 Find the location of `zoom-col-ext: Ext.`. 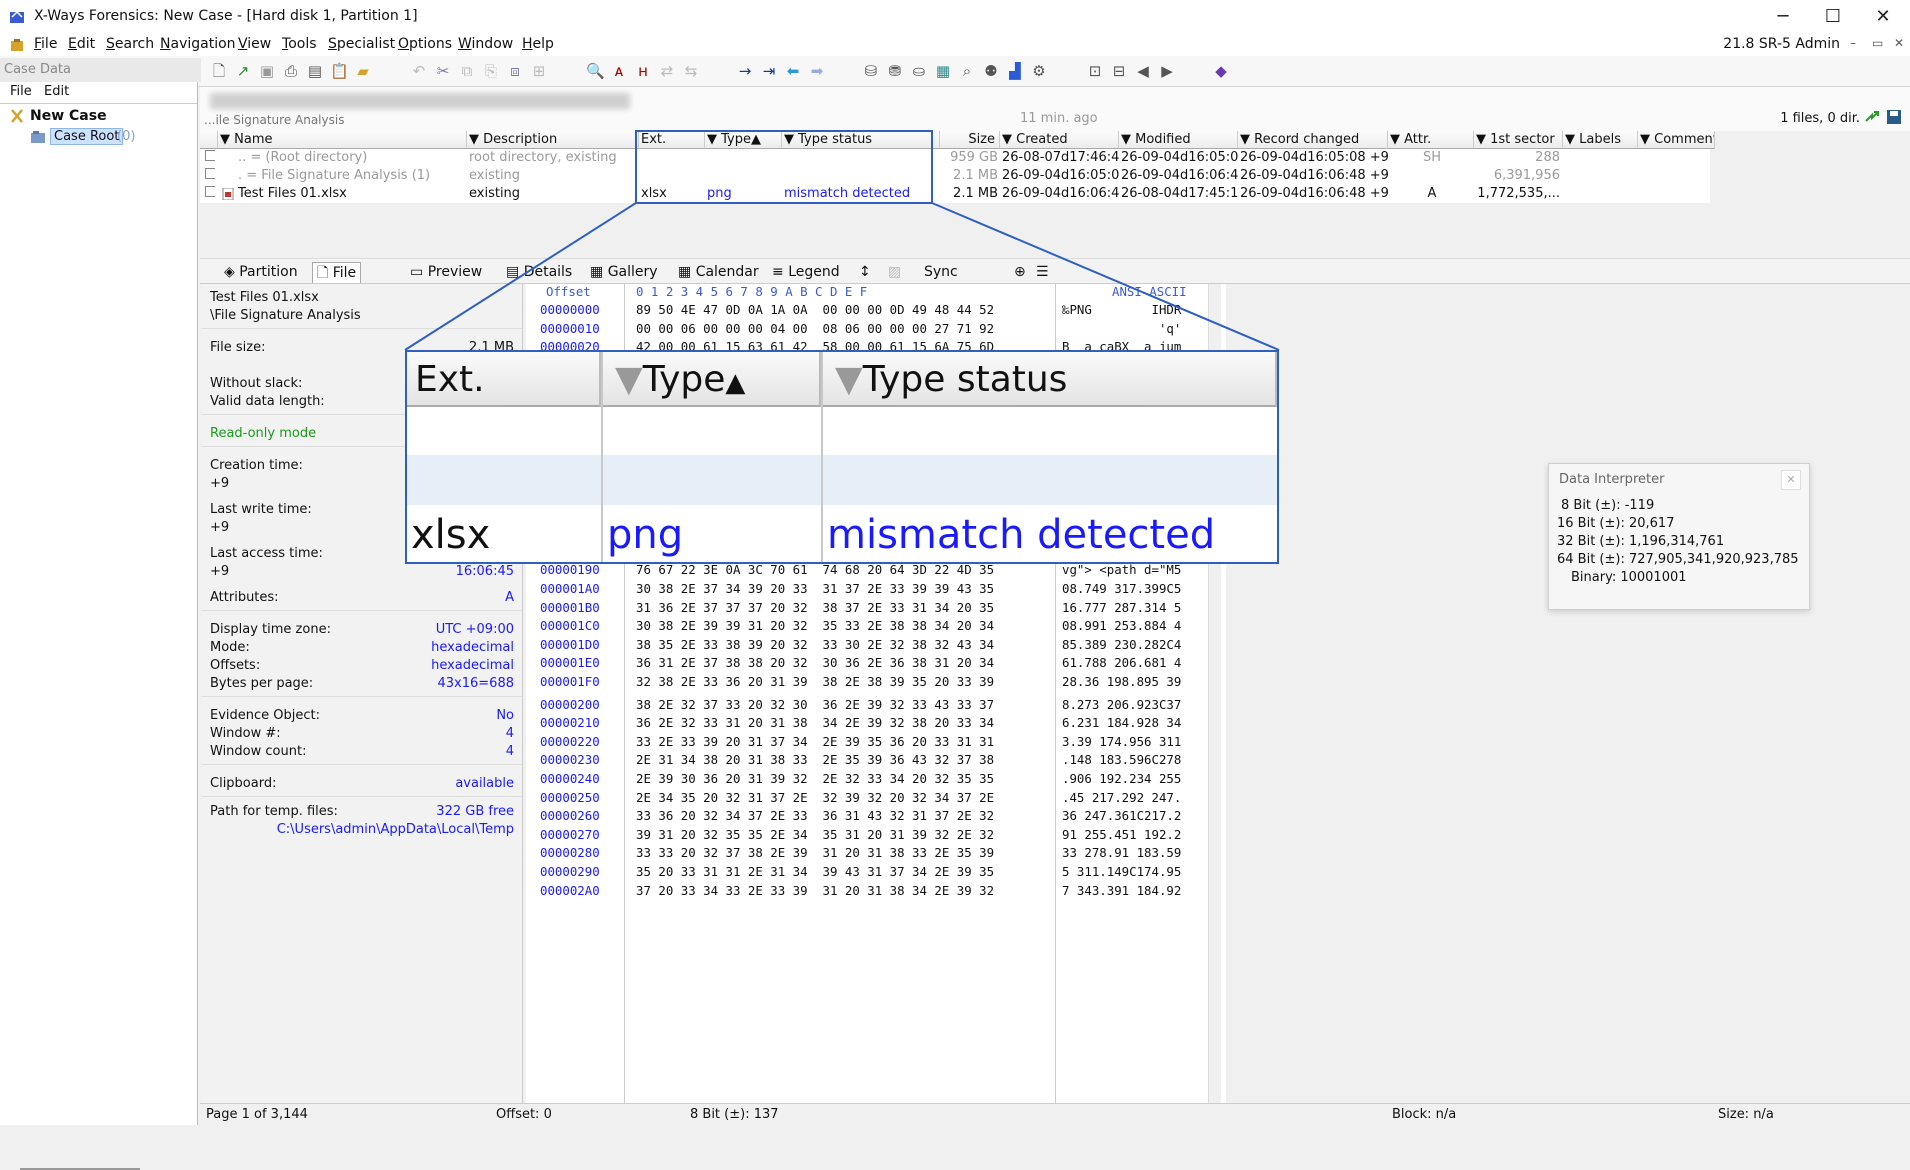

zoom-col-ext: Ext. is located at coordinates (504, 379).